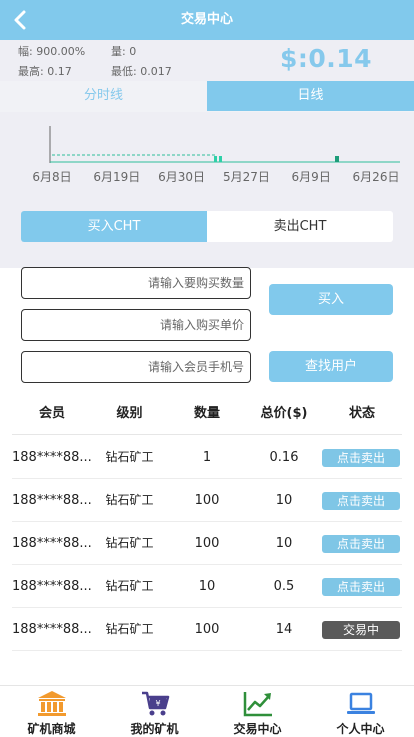 The width and height of the screenshot is (414, 737). I want to click on top-header: 交易中心, so click(207, 20).